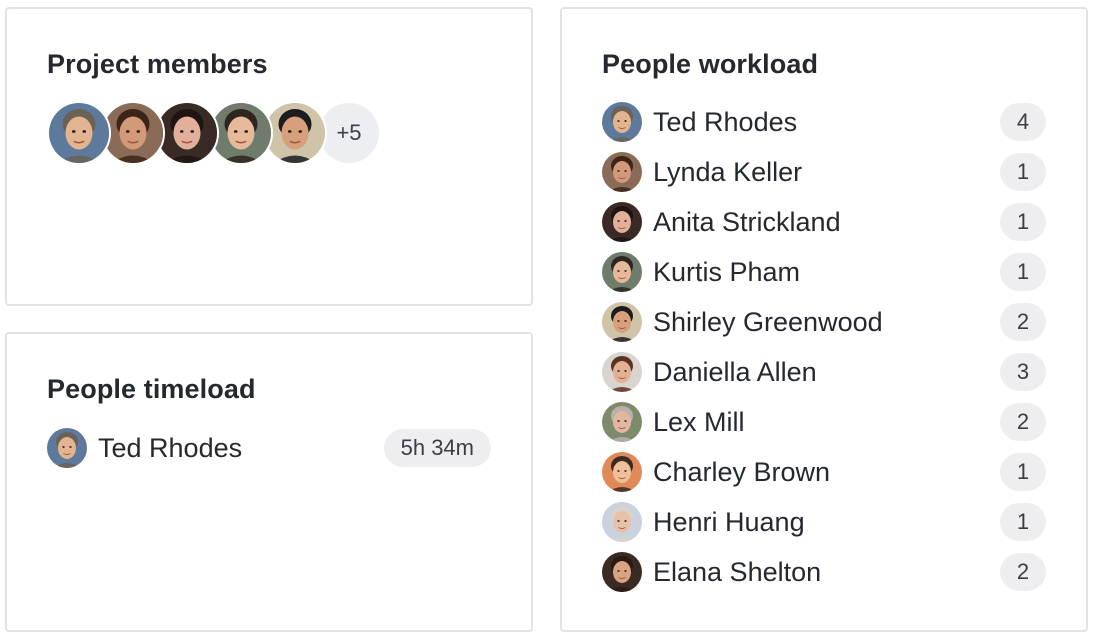 This screenshot has height=640, width=1094. Describe the element at coordinates (1023, 122) in the screenshot. I see `task-count-badge: 4` at that location.